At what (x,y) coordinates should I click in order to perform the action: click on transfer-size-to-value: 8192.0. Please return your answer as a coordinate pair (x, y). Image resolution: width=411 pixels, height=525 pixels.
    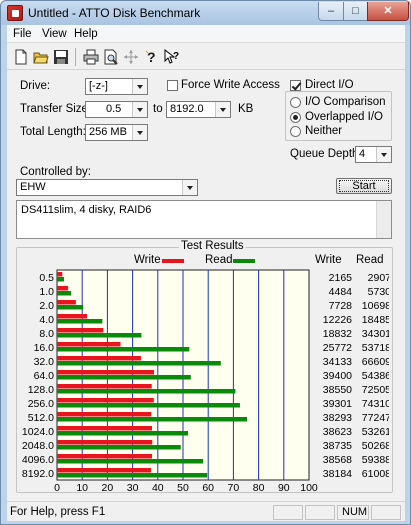
    Looking at the image, I should click on (187, 109).